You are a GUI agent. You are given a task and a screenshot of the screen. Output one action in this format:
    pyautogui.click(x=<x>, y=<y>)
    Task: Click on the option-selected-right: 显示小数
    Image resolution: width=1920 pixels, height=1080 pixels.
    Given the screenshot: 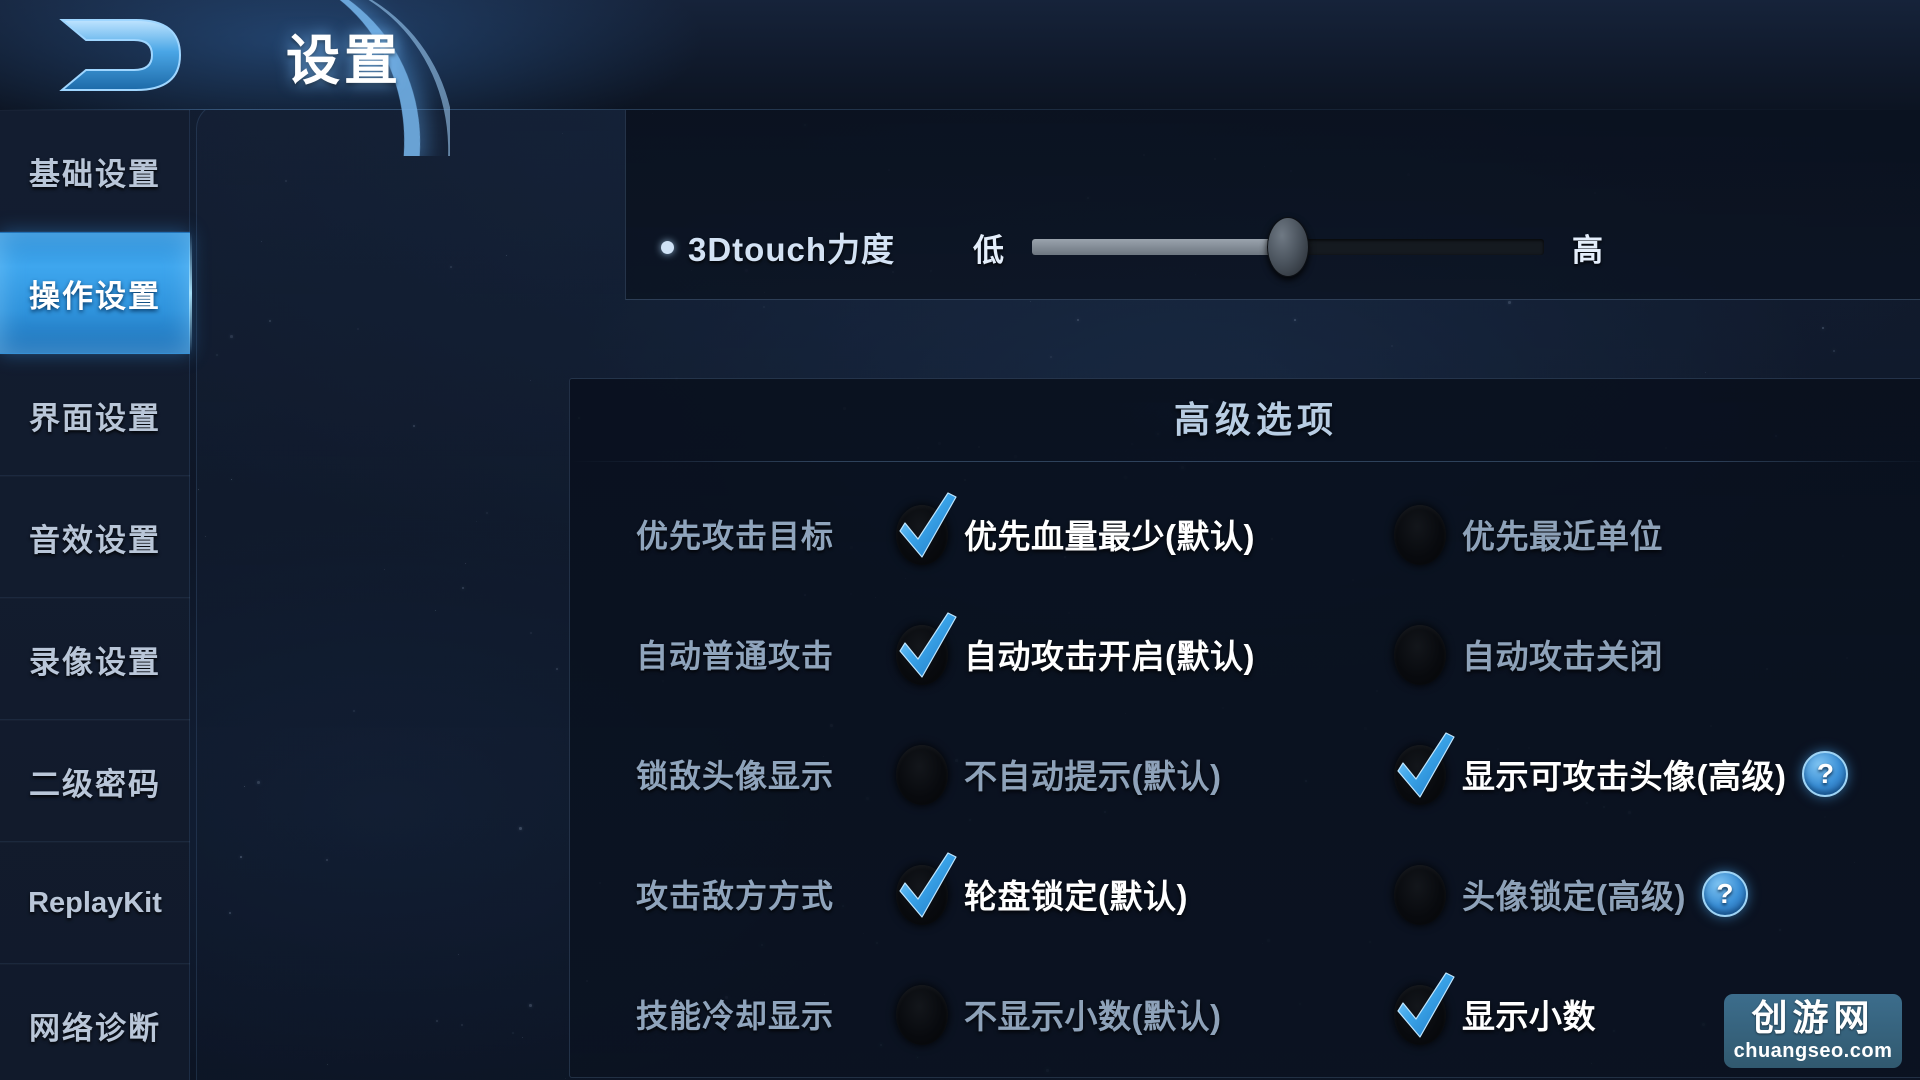 What is the action you would take?
    pyautogui.click(x=1492, y=1009)
    